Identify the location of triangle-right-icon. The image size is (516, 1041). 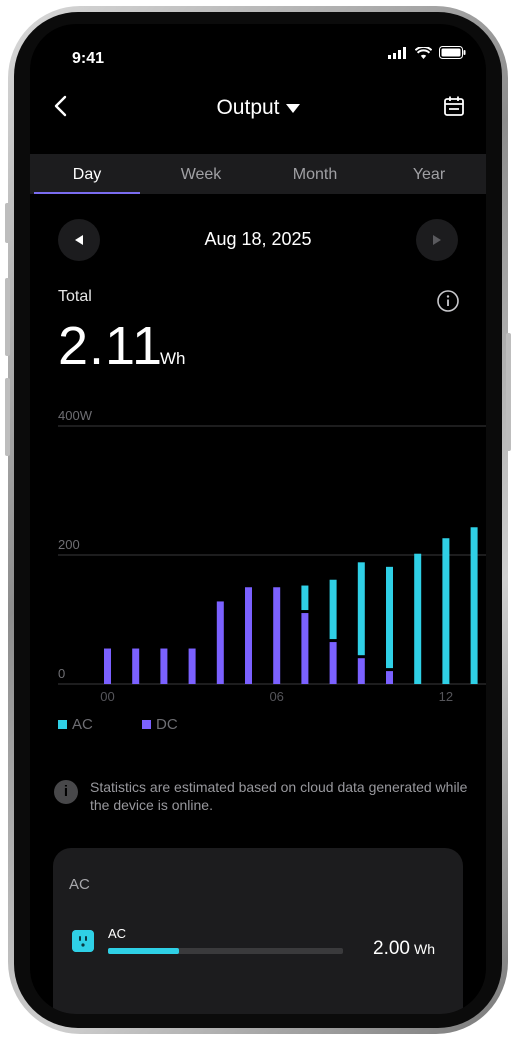
(437, 240).